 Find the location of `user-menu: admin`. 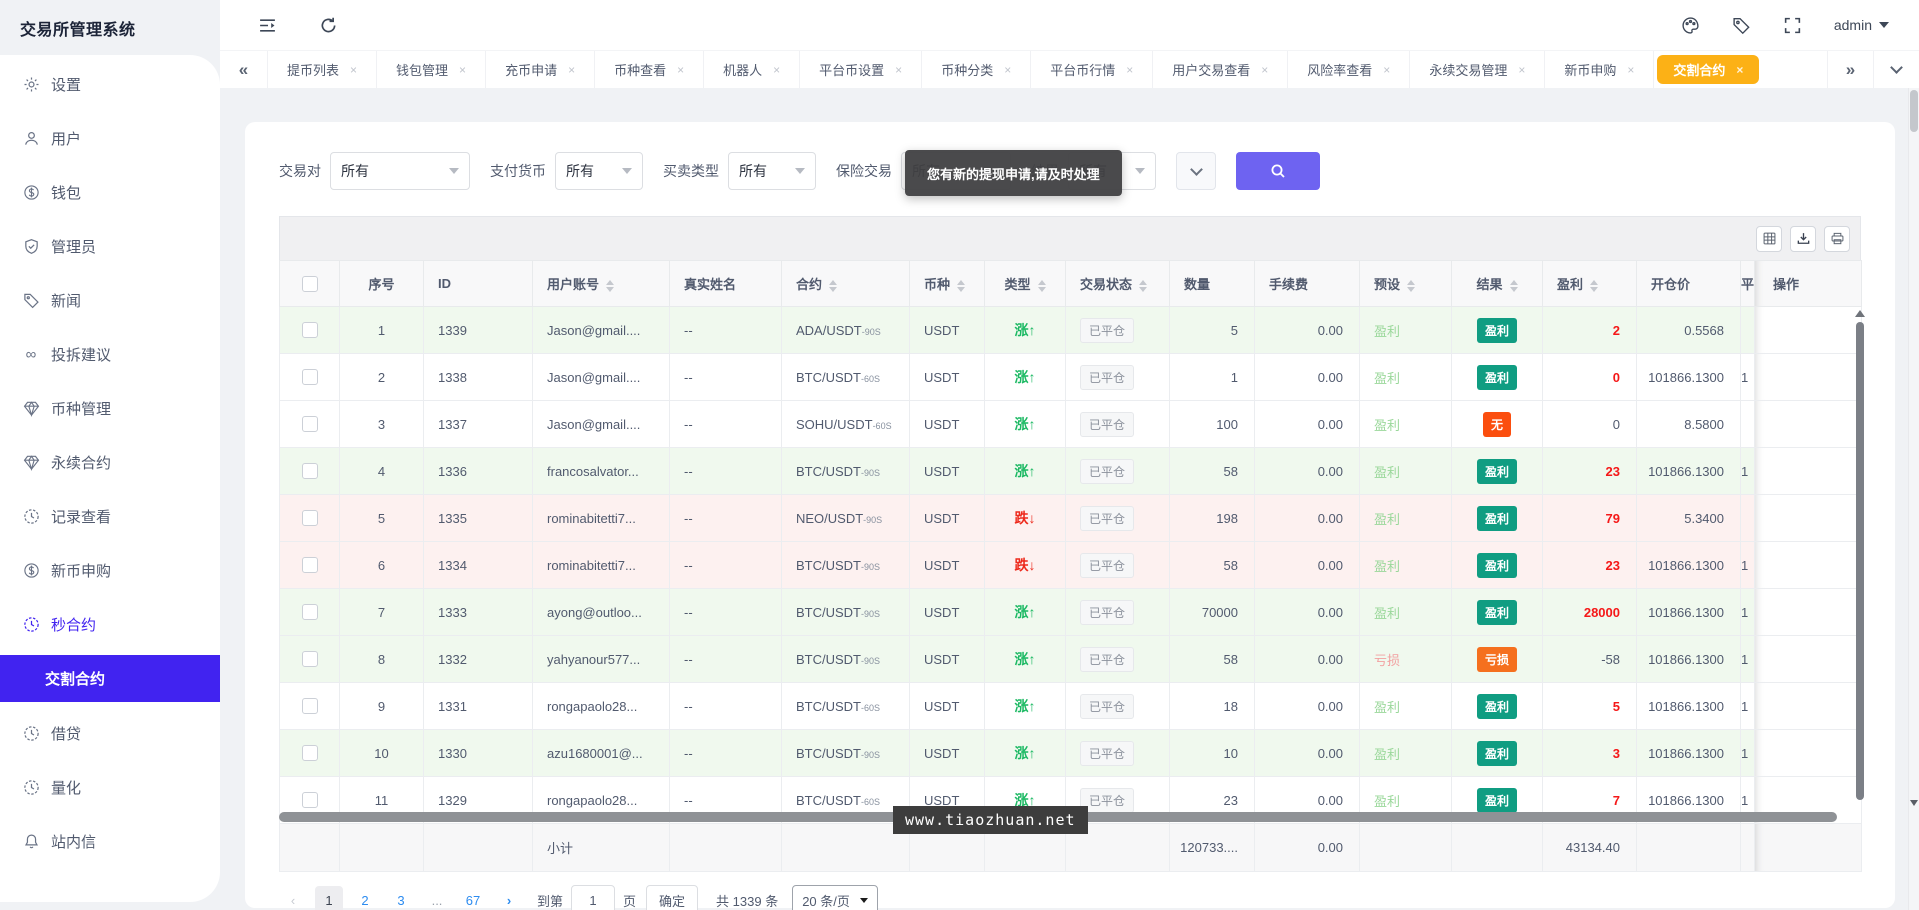

user-menu: admin is located at coordinates (1861, 25).